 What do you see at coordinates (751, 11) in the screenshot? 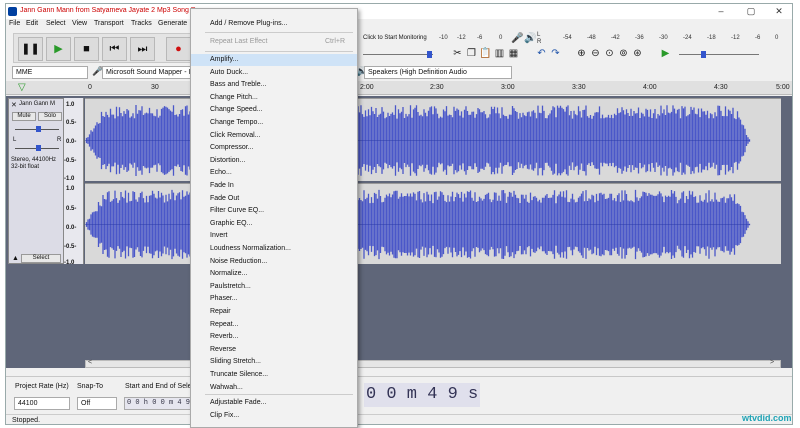
I see `maximize-button: ▢` at bounding box center [751, 11].